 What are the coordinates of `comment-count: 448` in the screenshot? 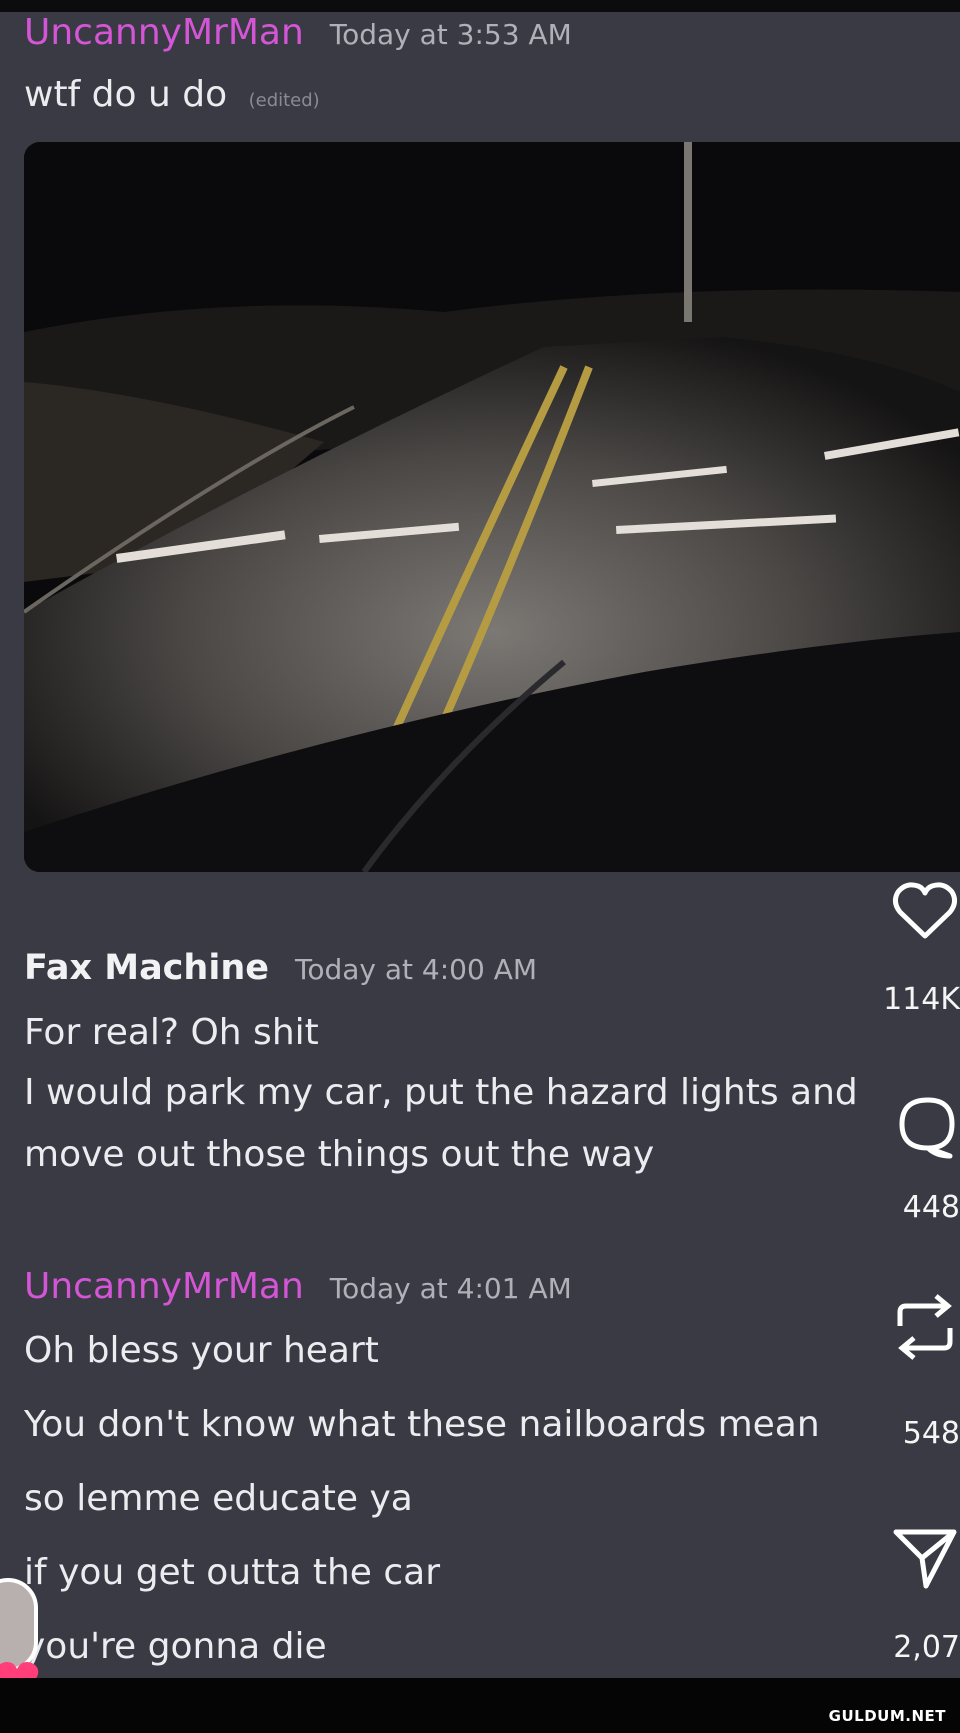 It's located at (931, 1207).